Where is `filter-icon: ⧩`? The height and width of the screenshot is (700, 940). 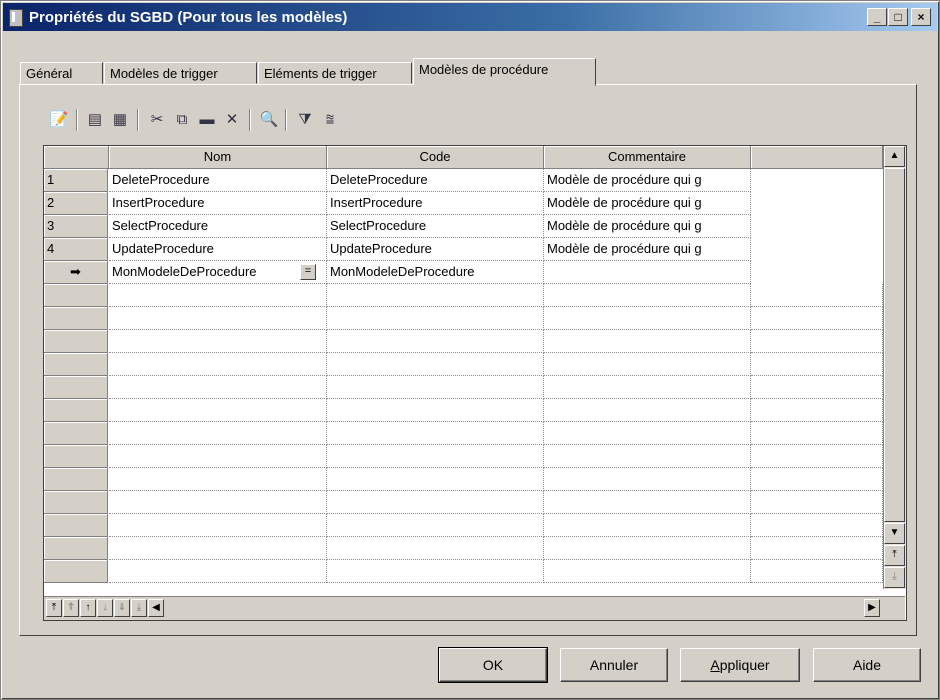 filter-icon: ⧩ is located at coordinates (305, 119).